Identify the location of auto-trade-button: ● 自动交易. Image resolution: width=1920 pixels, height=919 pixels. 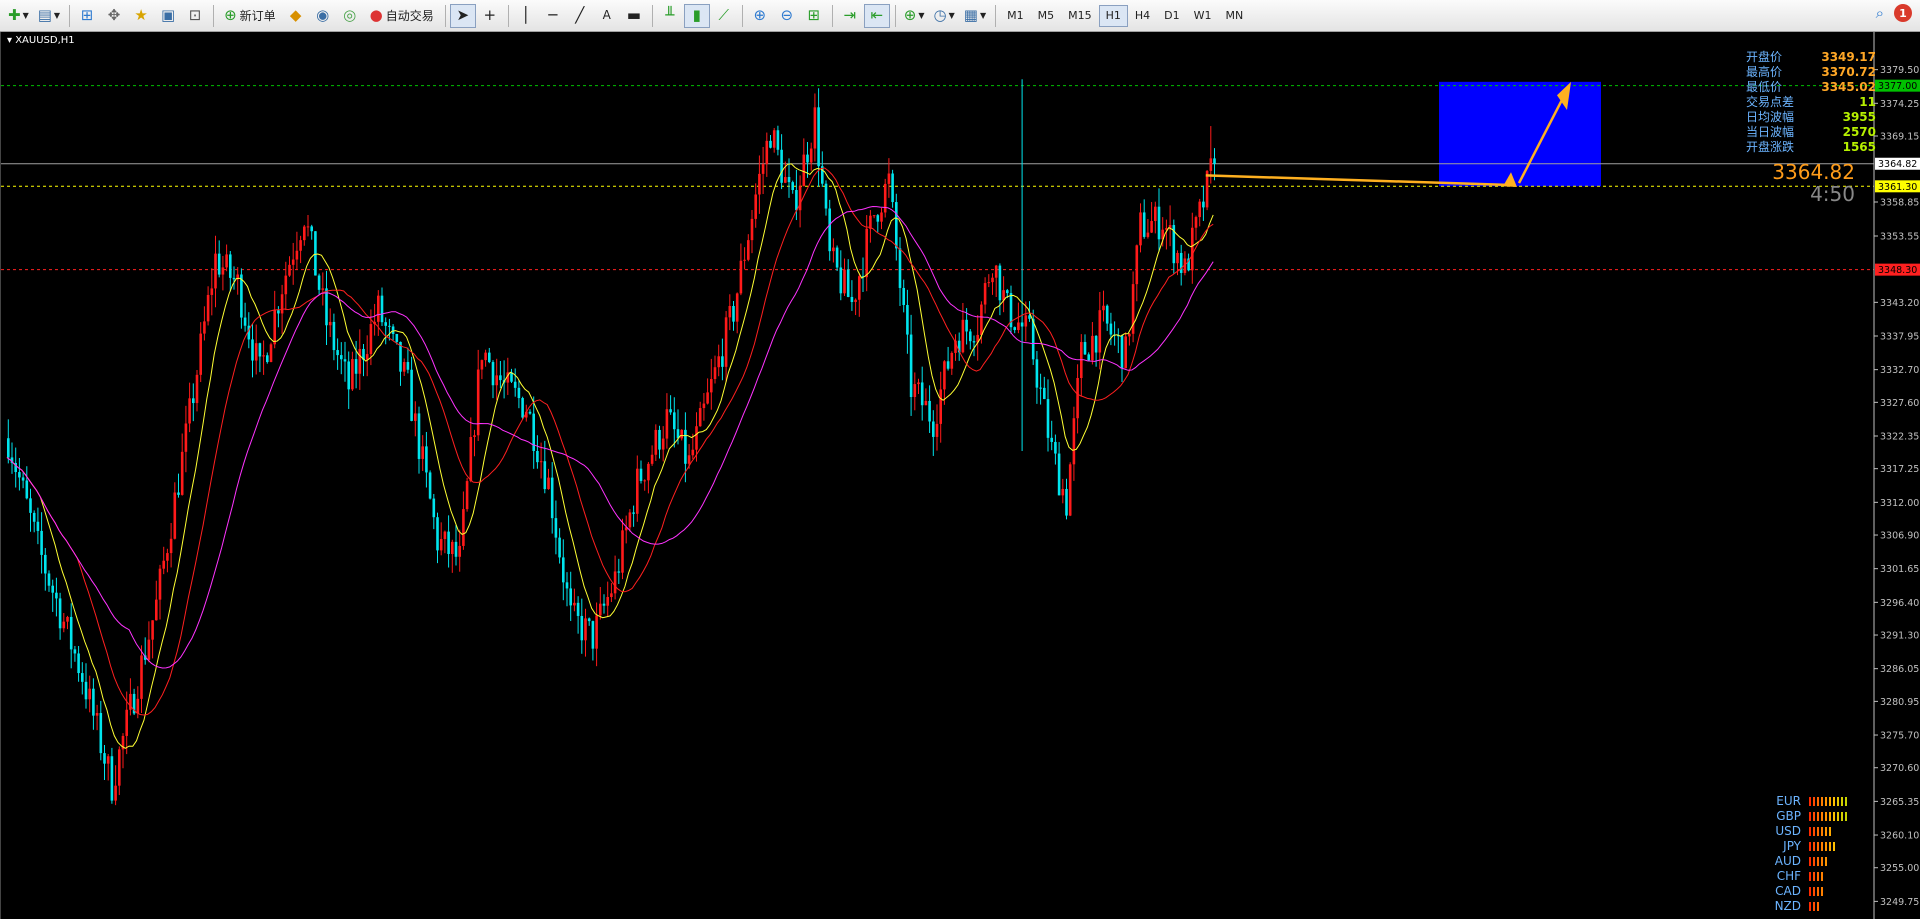
(402, 16).